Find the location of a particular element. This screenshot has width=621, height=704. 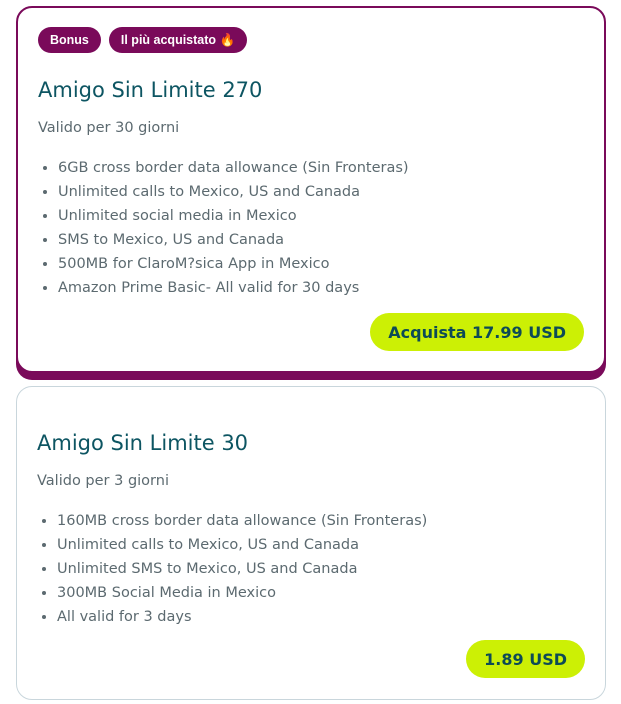

plan-validity: Valido per 3 giorni is located at coordinates (103, 481).